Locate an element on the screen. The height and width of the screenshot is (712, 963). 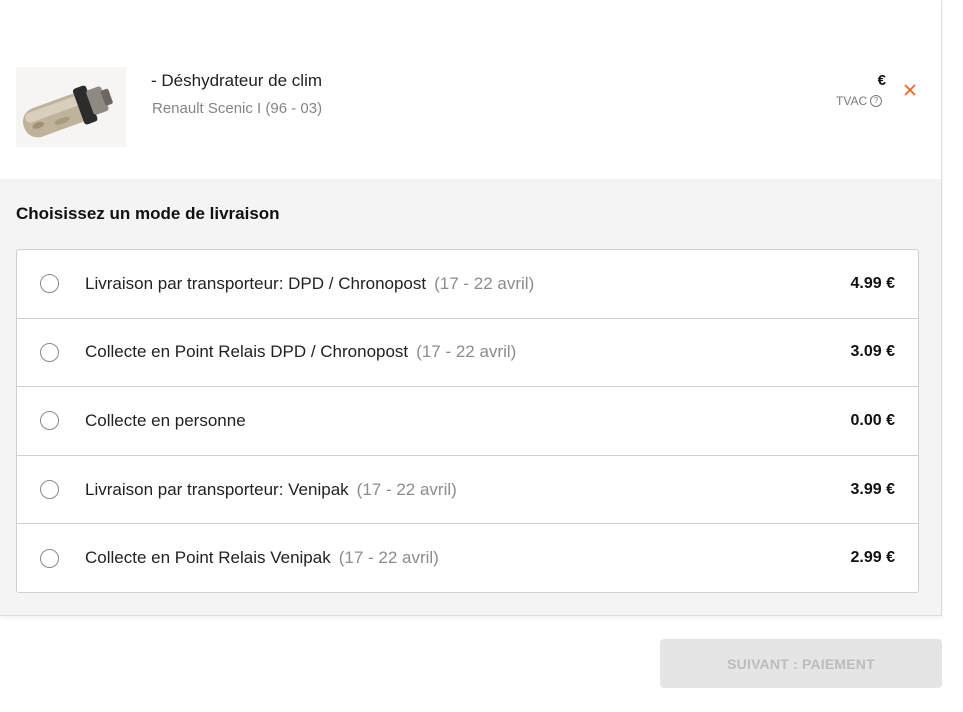
product-title: - Déshydrateur de clim is located at coordinates (237, 80).